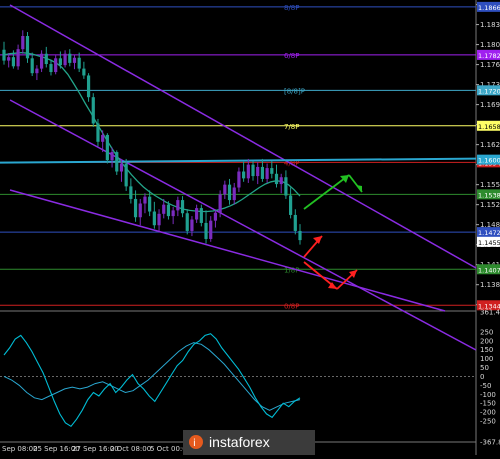 This screenshot has width=500, height=459. Describe the element at coordinates (488, 413) in the screenshot. I see `oscillator-tick-label: -200` at that location.